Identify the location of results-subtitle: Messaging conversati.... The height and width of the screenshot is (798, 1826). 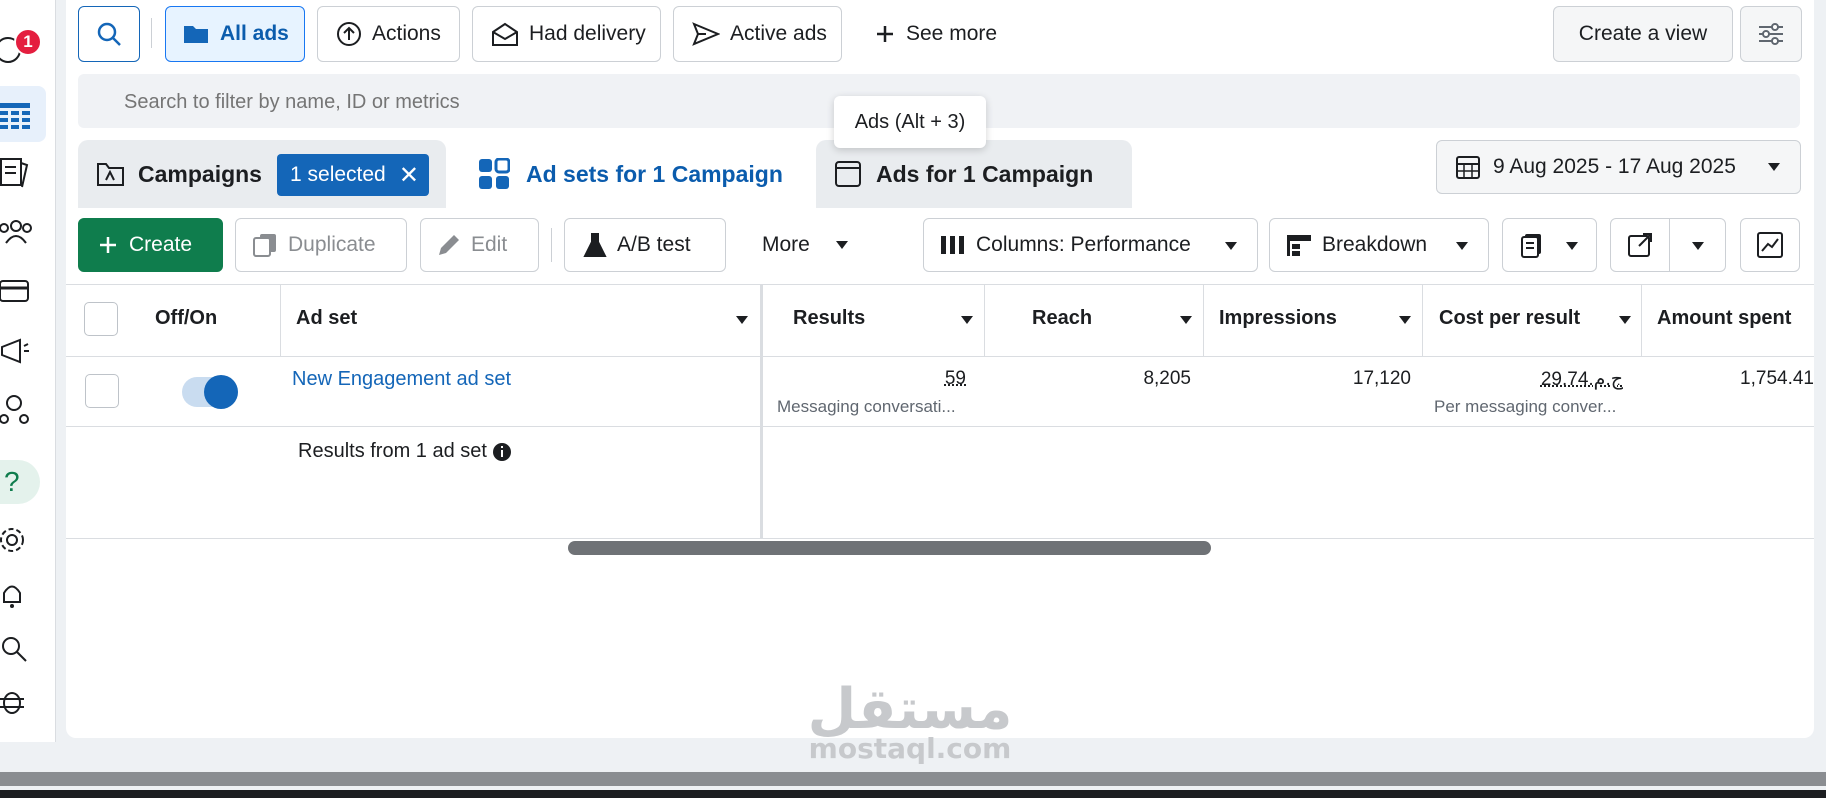
(866, 406).